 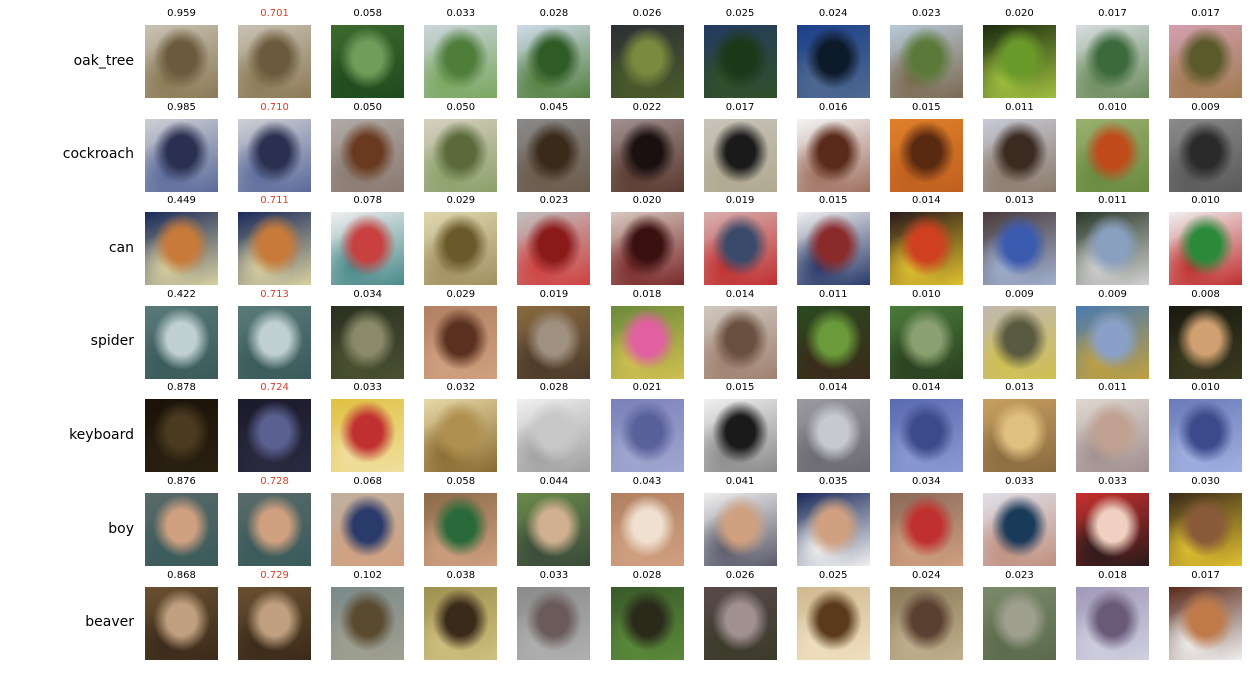 I want to click on similarity-score: 0.010, so click(x=1112, y=107).